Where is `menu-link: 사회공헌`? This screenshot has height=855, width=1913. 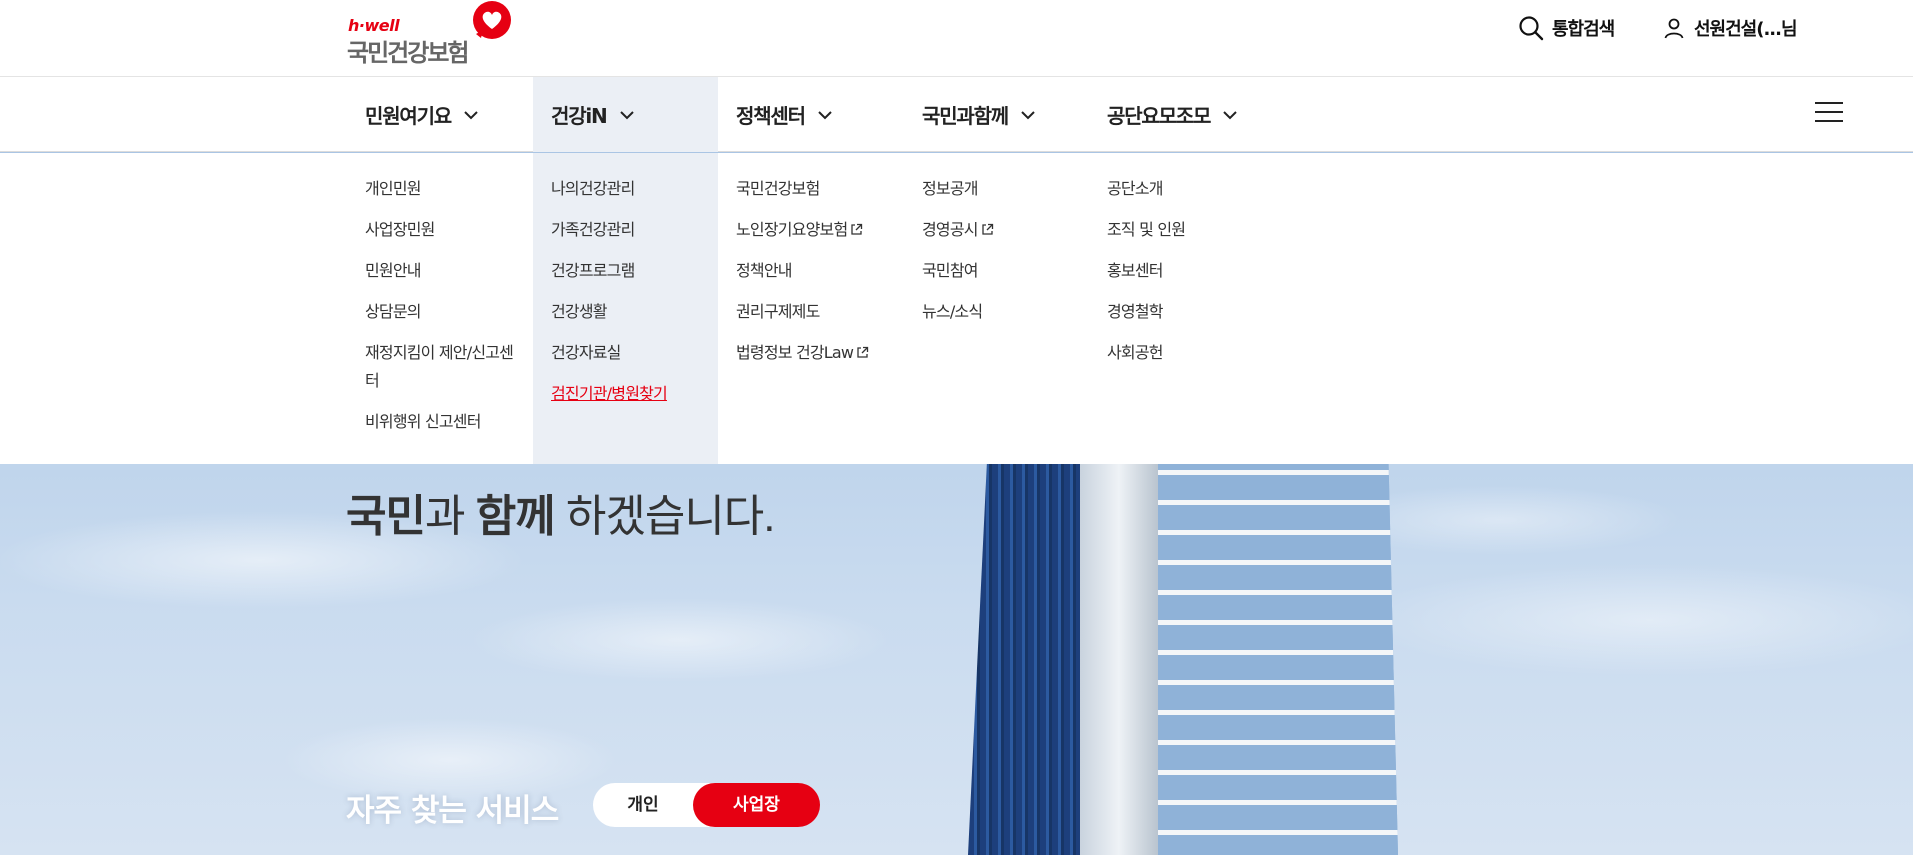 menu-link: 사회공헌 is located at coordinates (1181, 353).